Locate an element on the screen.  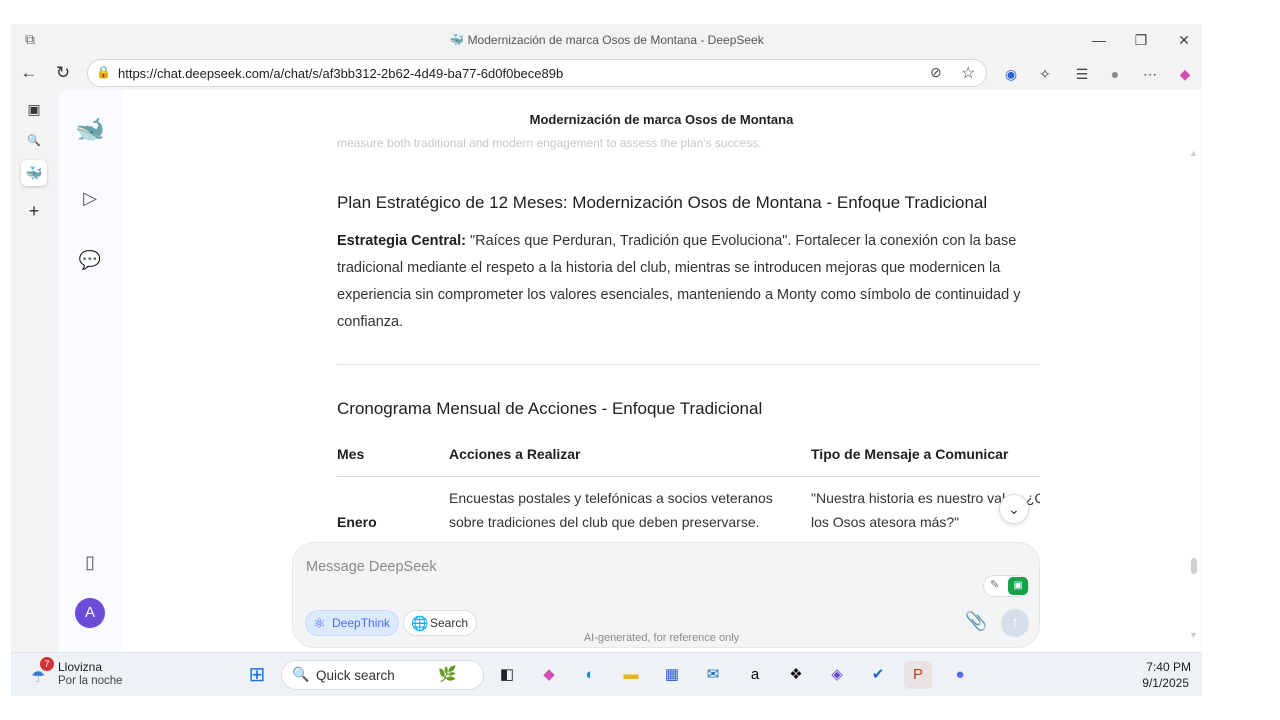
start-icon: ⊞ is located at coordinates (257, 675).